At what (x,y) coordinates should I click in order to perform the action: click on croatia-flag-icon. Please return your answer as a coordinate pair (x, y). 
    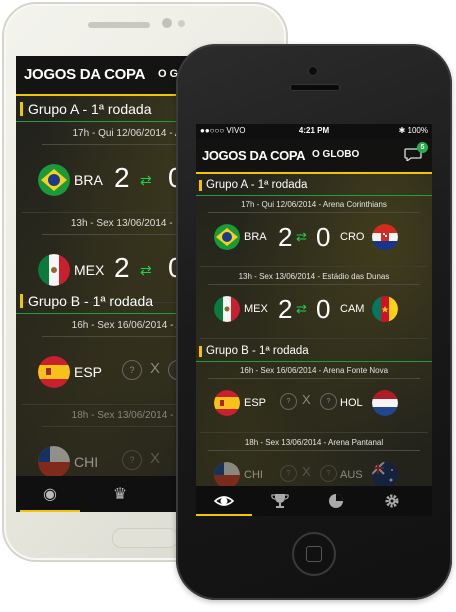
    Looking at the image, I should click on (385, 237).